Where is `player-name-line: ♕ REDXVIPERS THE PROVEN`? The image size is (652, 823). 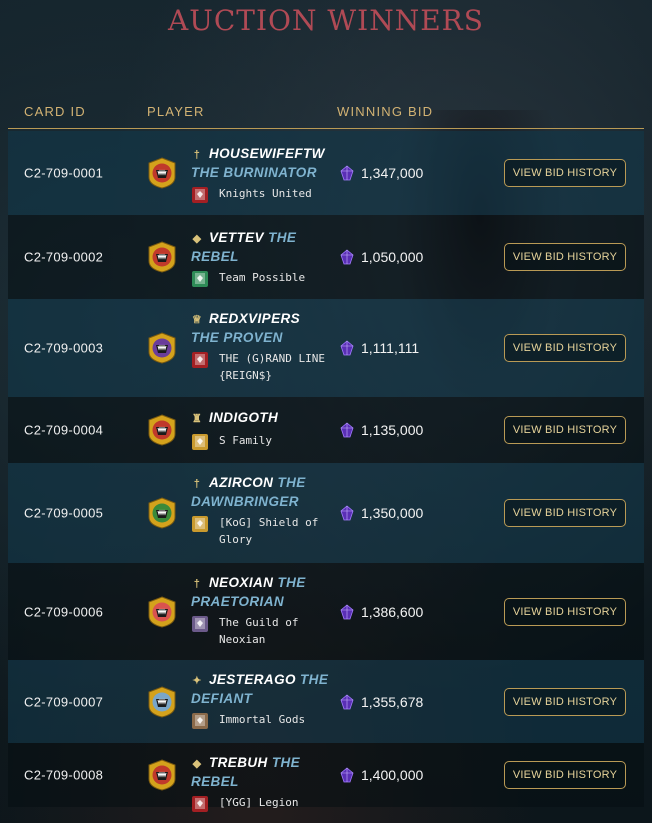
player-name-line: ♕ REDXVIPERS THE PROVEN is located at coordinates (261, 328).